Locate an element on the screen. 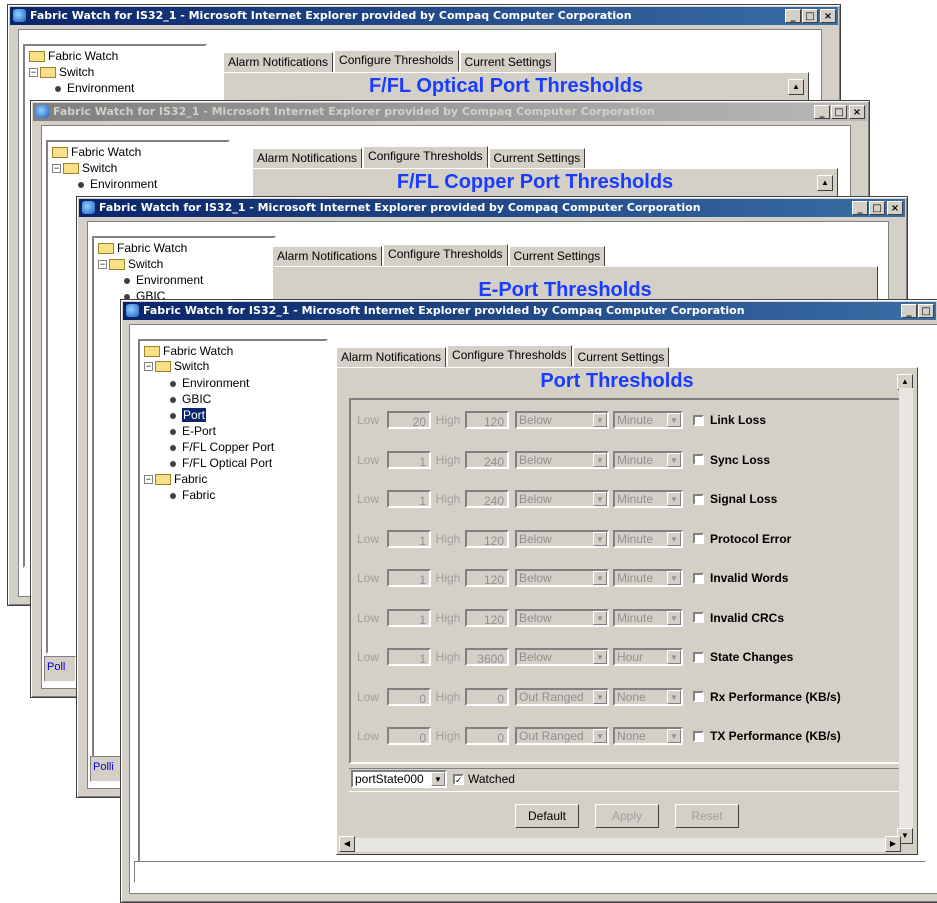 Image resolution: width=937 pixels, height=903 pixels. apply-button: Apply is located at coordinates (627, 816).